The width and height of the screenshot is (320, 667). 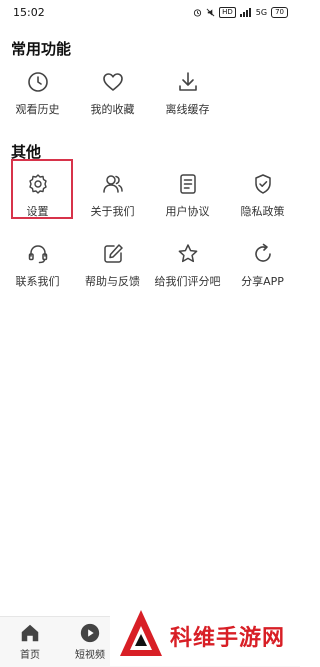 I want to click on share-icon, so click(x=262, y=252).